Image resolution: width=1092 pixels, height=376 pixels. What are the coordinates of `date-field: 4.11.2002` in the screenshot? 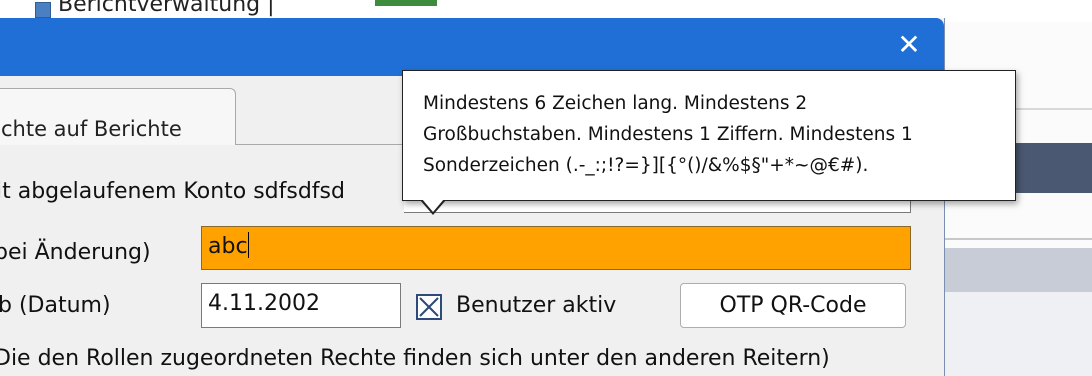 It's located at (301, 305).